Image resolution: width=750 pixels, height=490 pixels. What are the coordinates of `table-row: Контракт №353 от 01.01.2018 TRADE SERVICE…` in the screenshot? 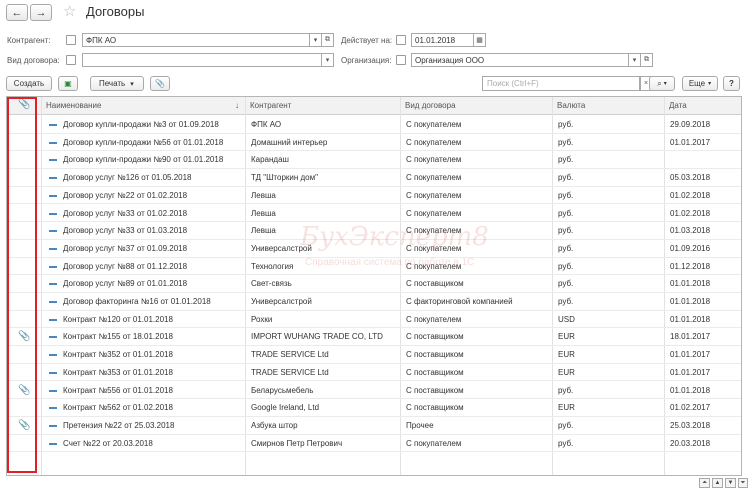 It's located at (374, 373).